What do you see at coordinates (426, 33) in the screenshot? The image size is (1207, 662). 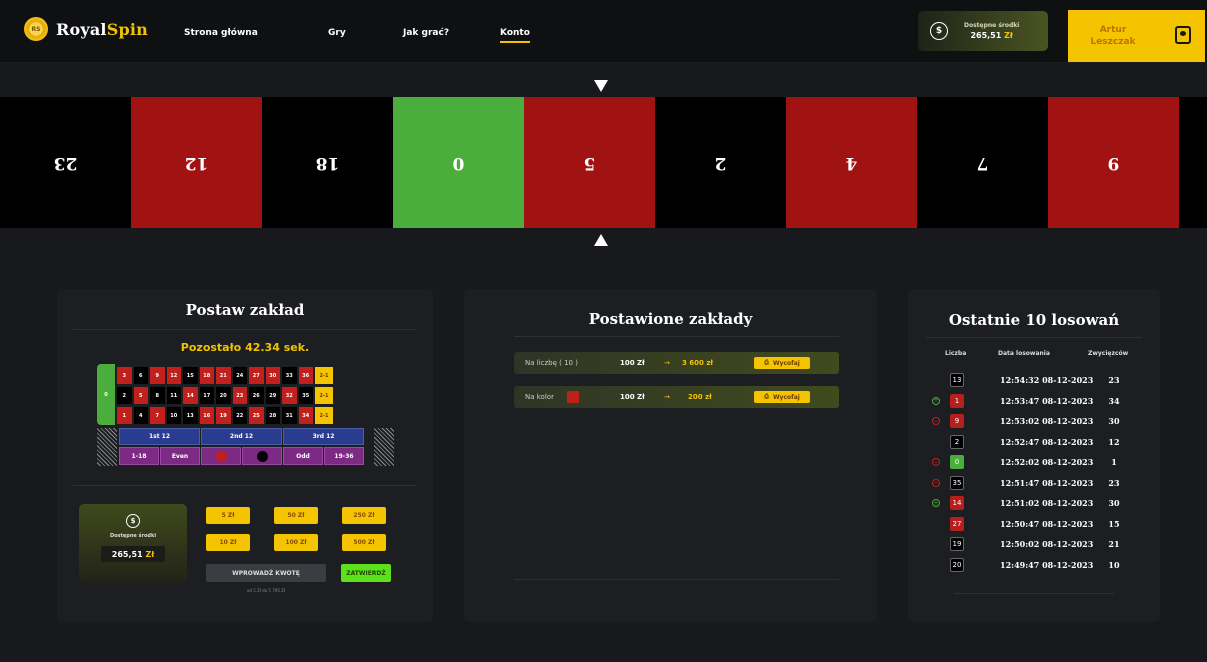 I see `nav-how-to-play: Jak grać?` at bounding box center [426, 33].